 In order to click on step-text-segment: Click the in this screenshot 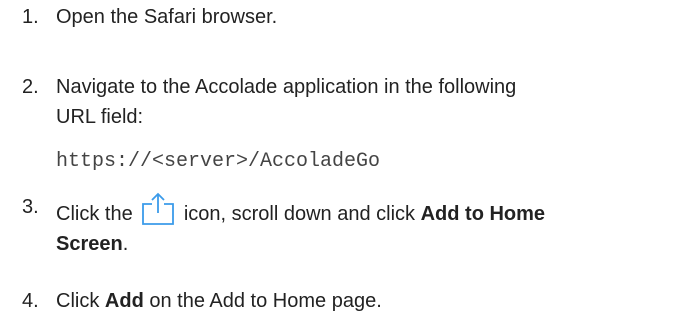, I will do `click(94, 214)`.